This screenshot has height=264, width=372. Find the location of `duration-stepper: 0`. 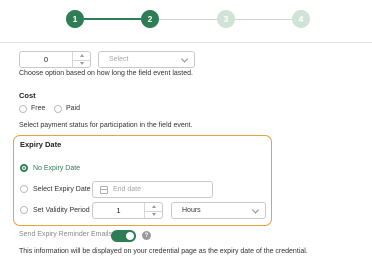

duration-stepper: 0 is located at coordinates (55, 59).